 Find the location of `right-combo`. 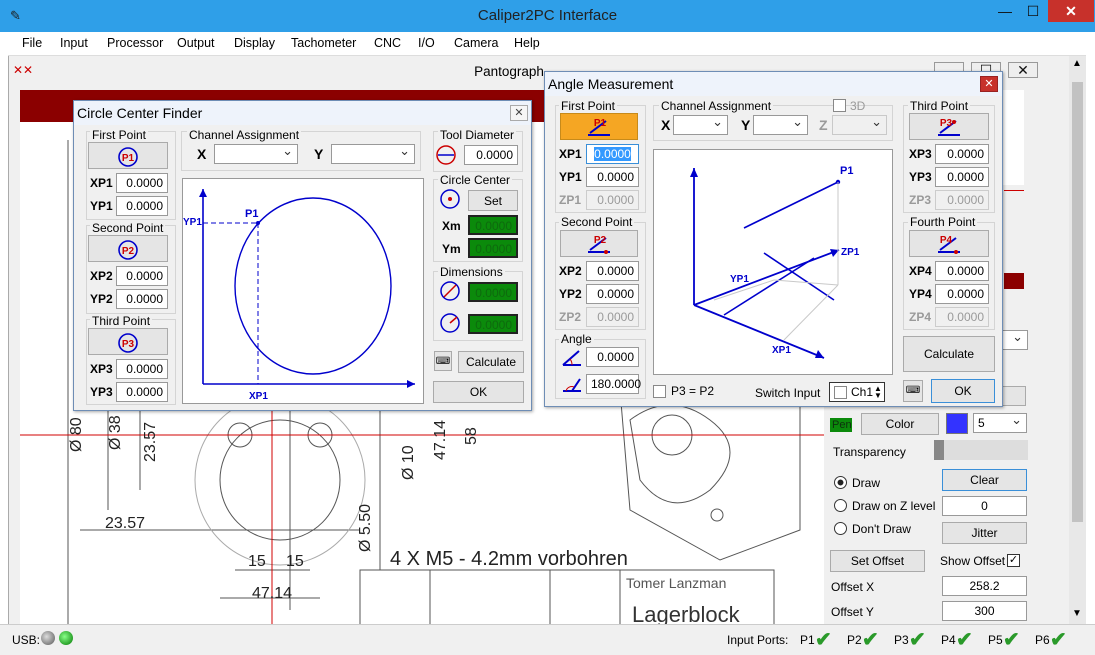

right-combo is located at coordinates (1014, 339).